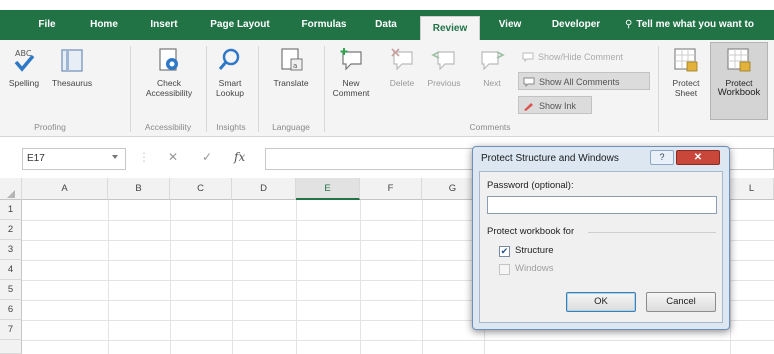 This screenshot has height=354, width=774. What do you see at coordinates (291, 67) in the screenshot?
I see `translate-button: a Translate` at bounding box center [291, 67].